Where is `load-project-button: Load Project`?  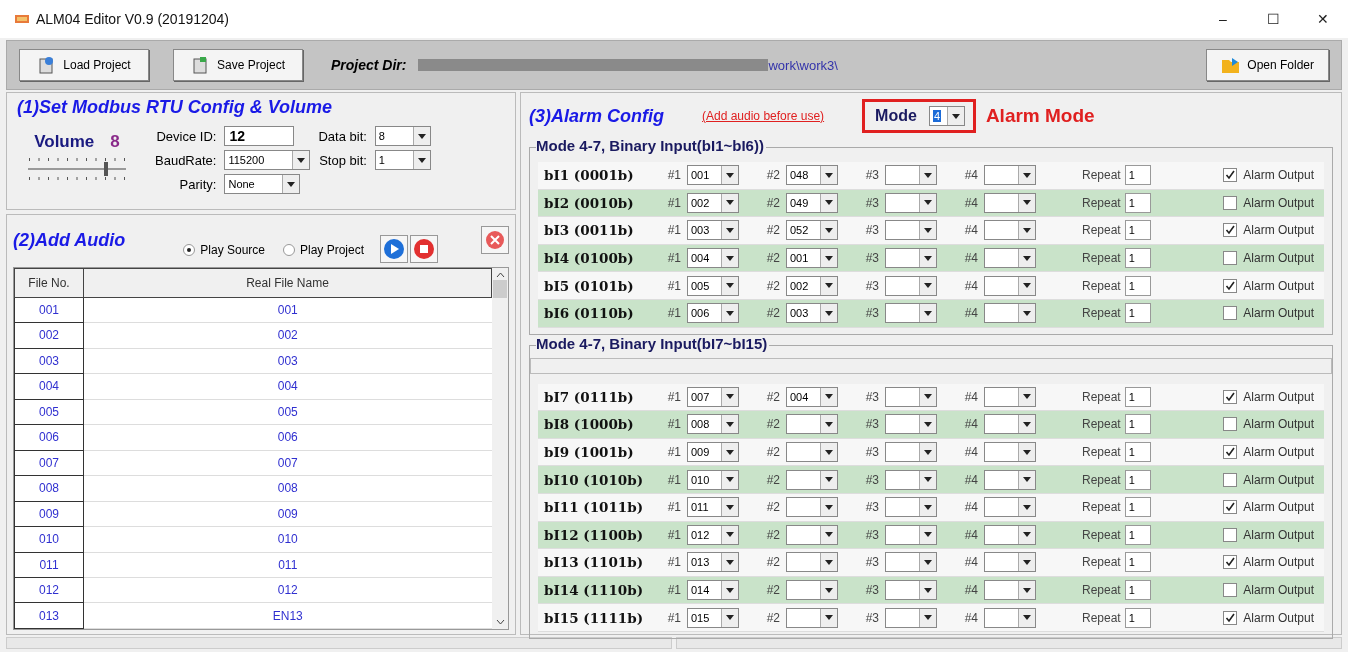 load-project-button: Load Project is located at coordinates (84, 65).